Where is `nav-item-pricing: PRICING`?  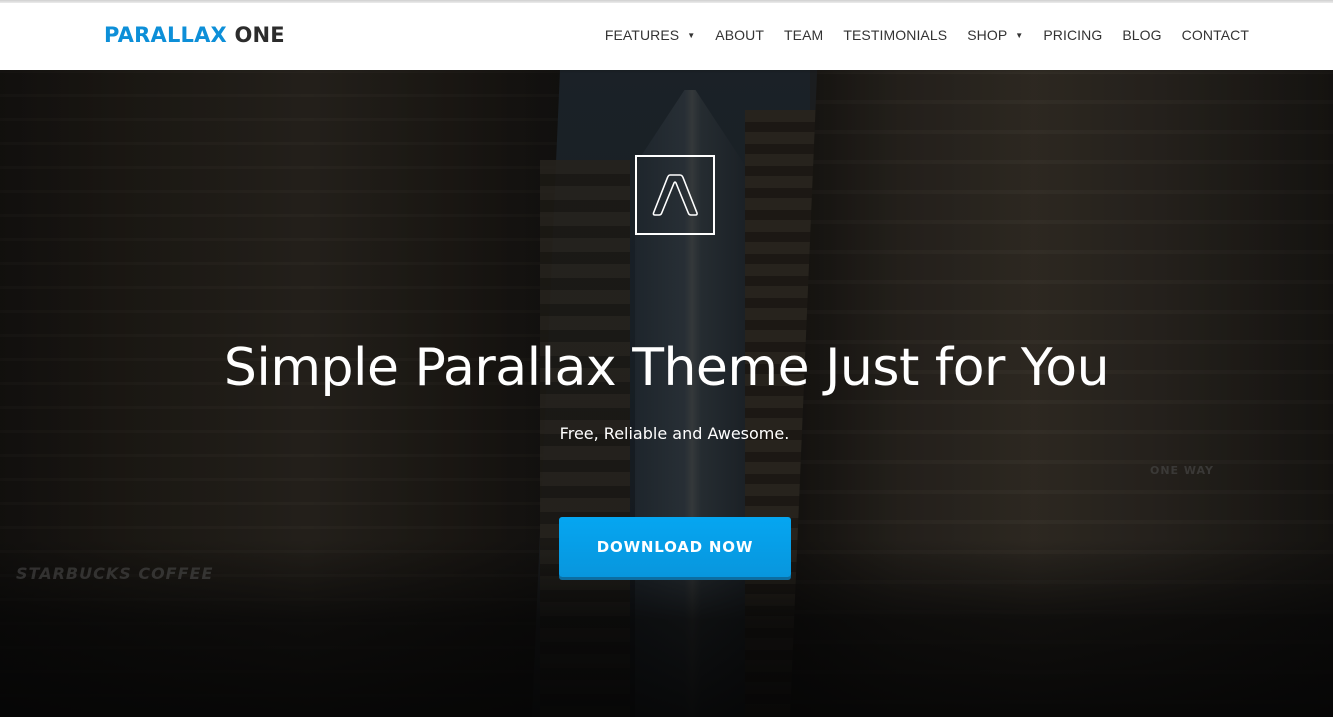 nav-item-pricing: PRICING is located at coordinates (1072, 35).